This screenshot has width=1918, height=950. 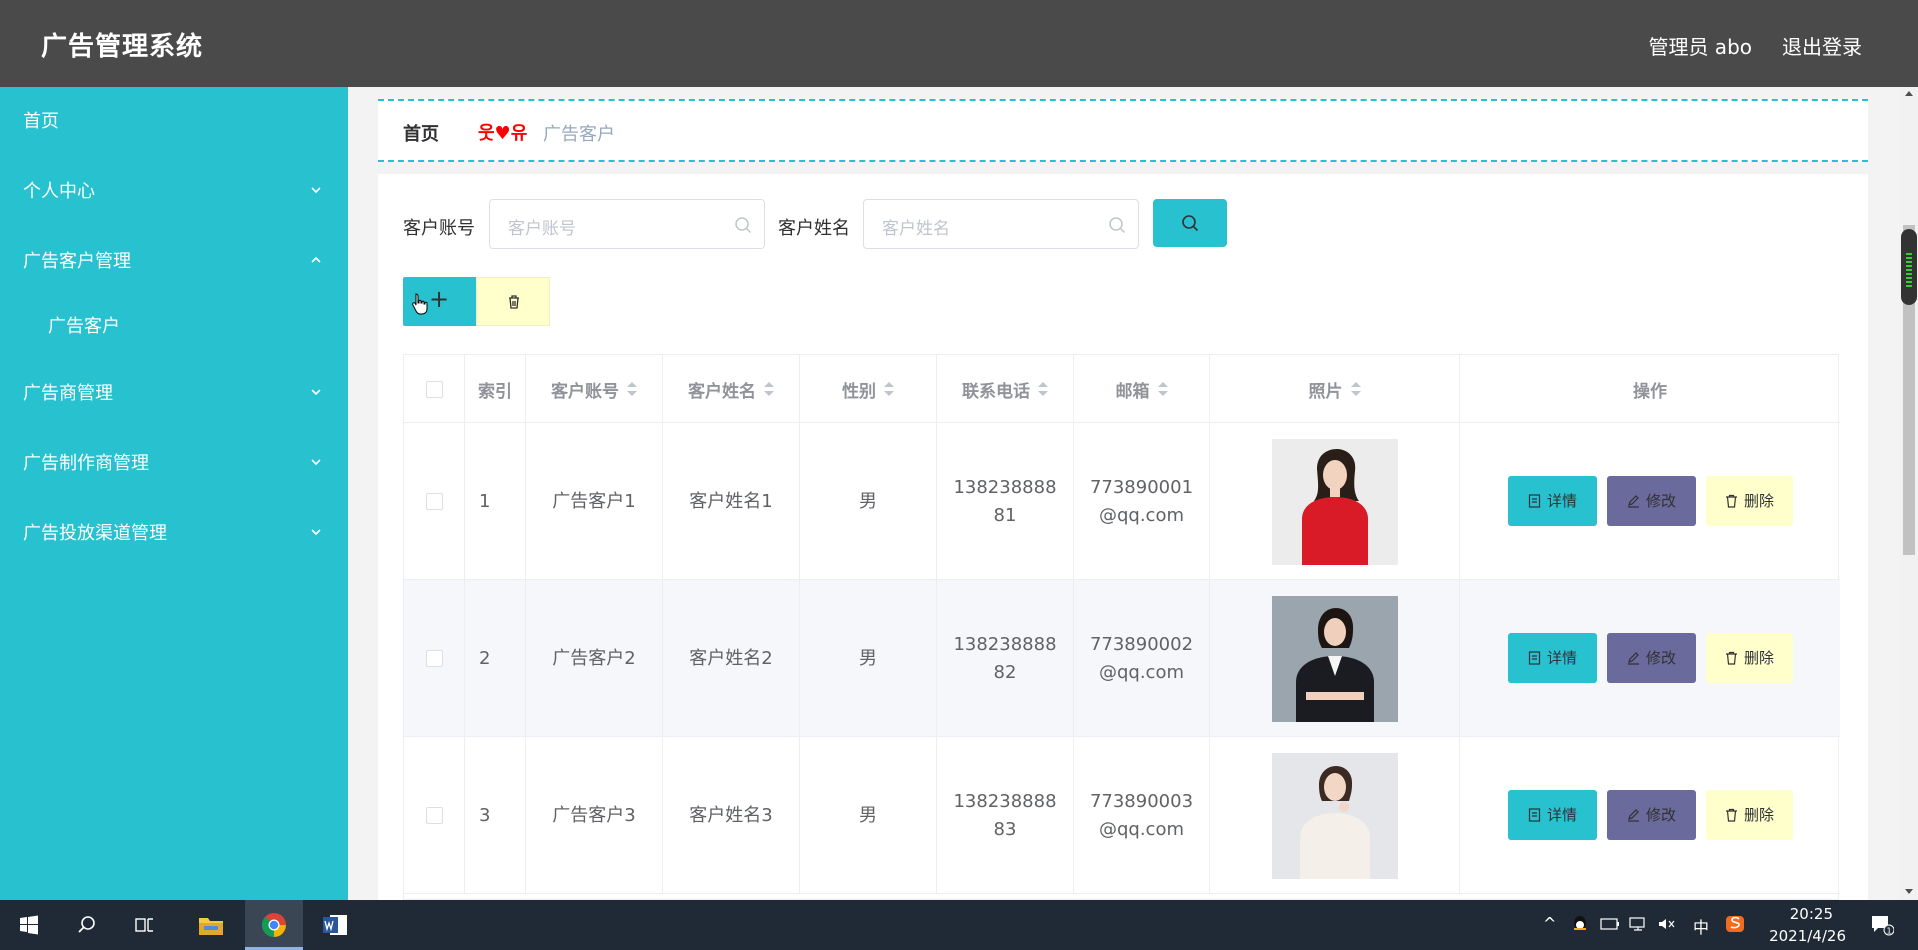 I want to click on search-button, so click(x=1190, y=223).